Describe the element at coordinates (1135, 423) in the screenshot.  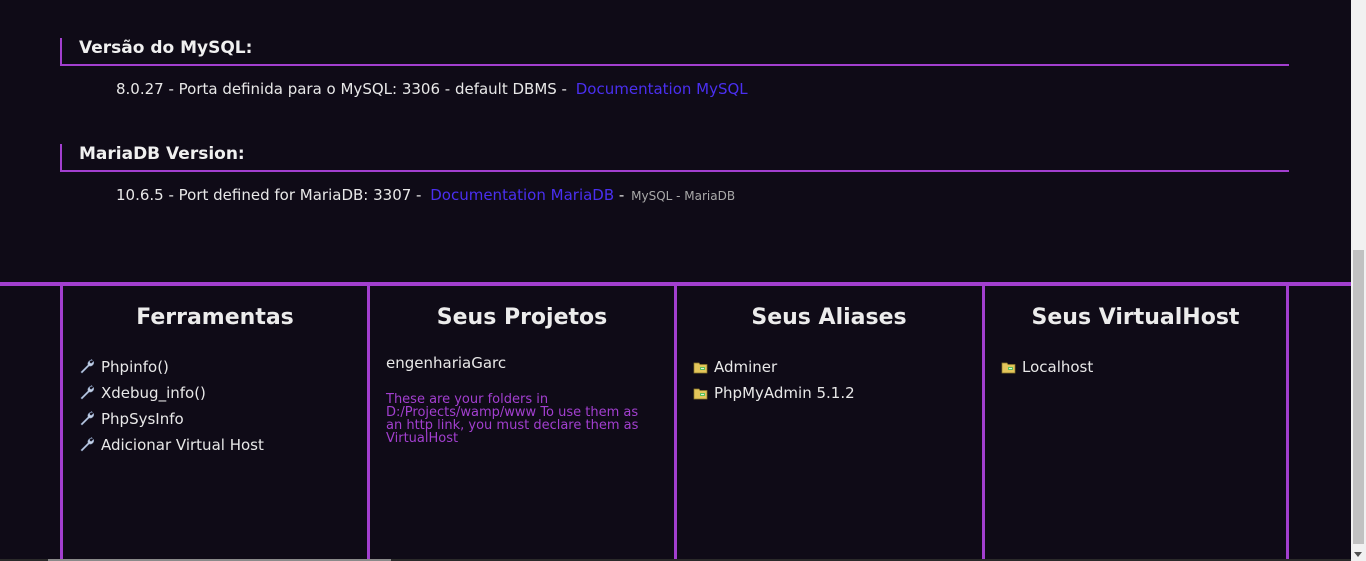
I see `virtualhosts-column: Seus VirtualHost Localhost` at that location.